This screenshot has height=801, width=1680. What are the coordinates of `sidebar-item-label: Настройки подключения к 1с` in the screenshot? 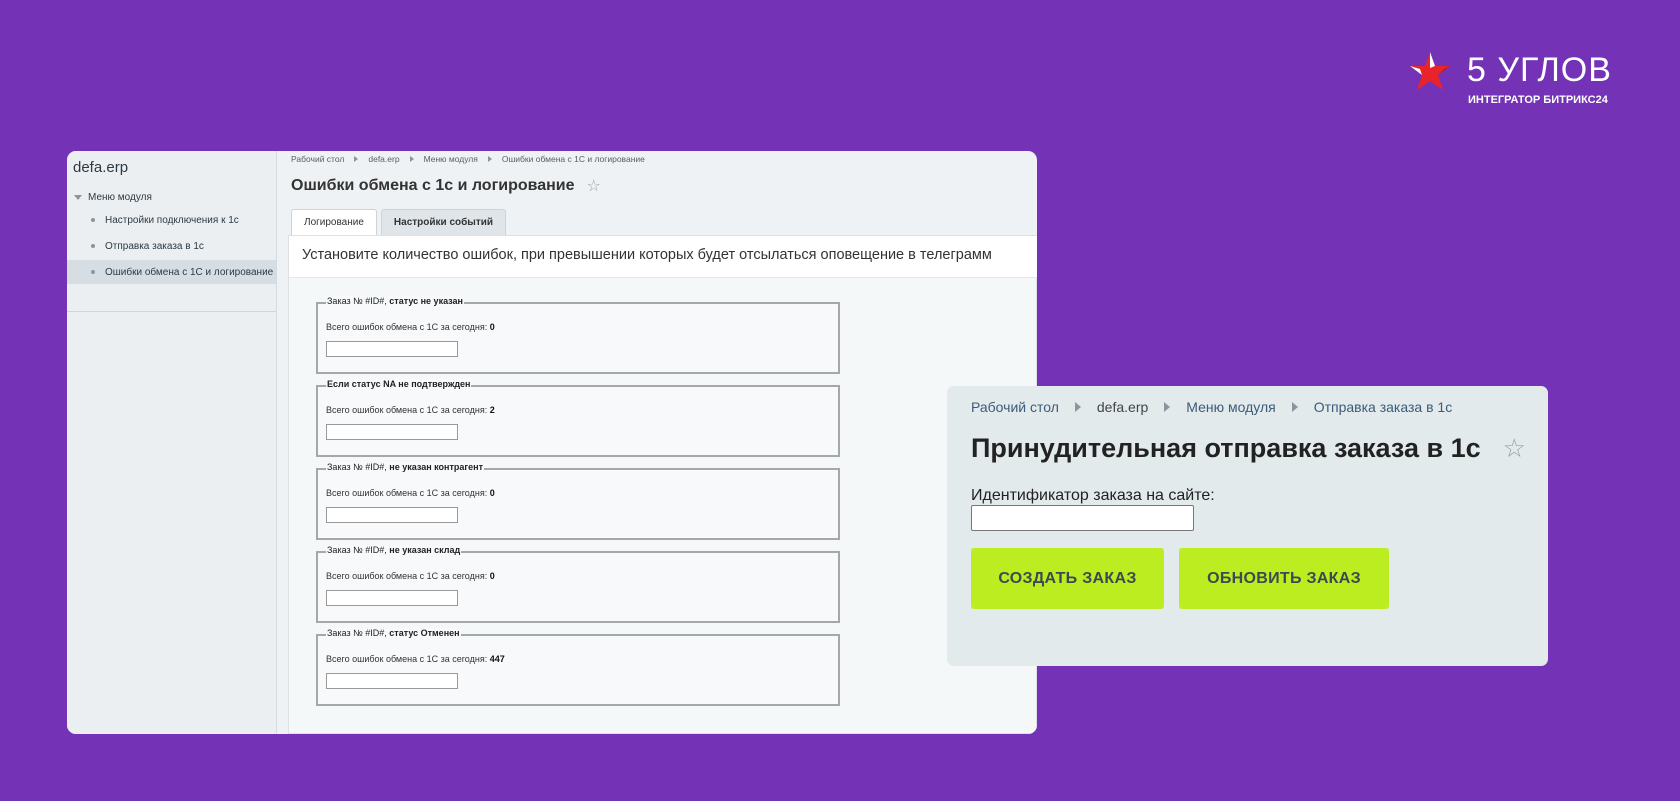 It's located at (172, 220).